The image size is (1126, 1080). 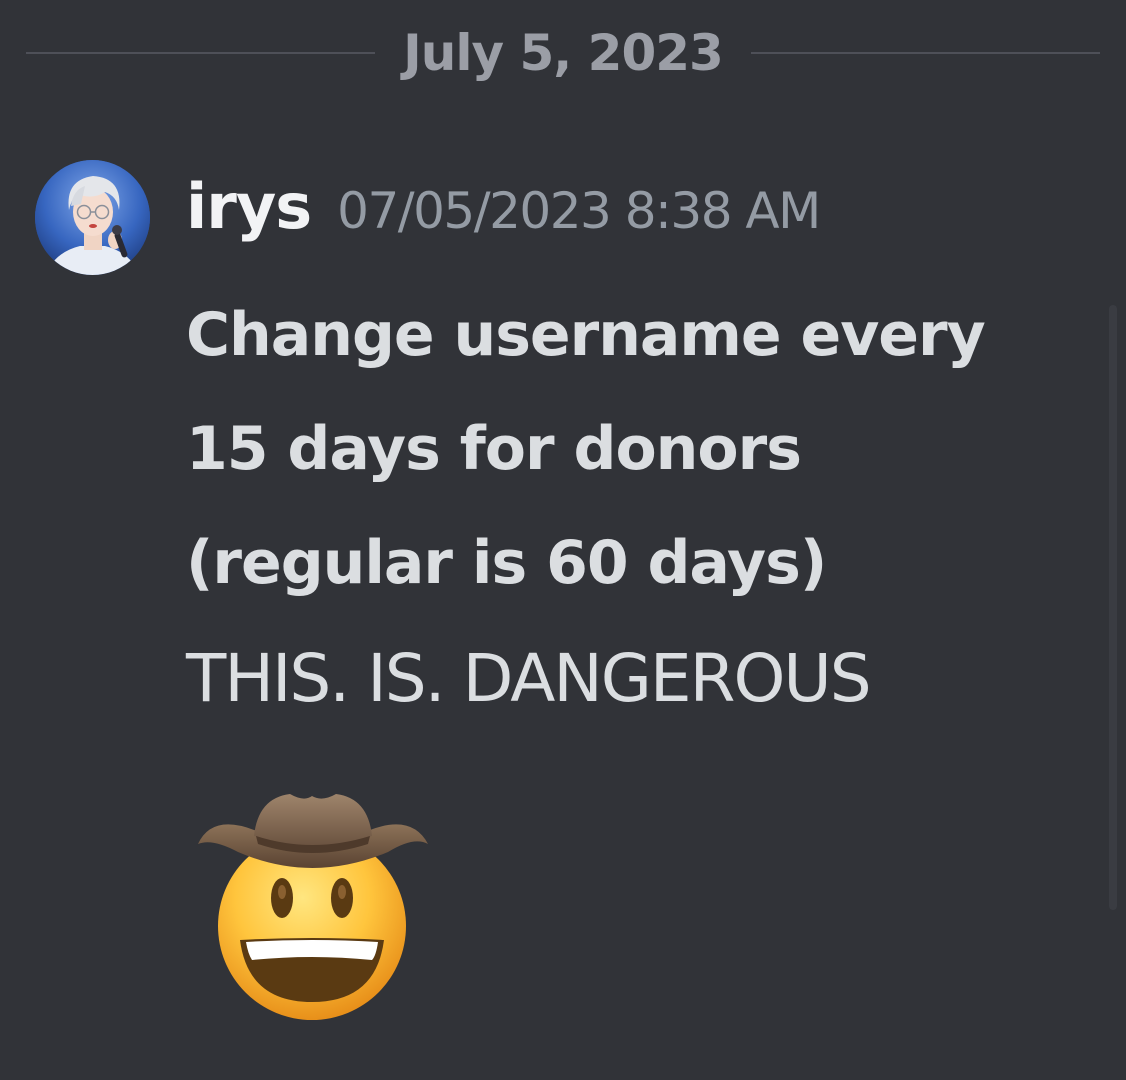 What do you see at coordinates (494, 449) in the screenshot?
I see `message-bold-line: 15 days for donors` at bounding box center [494, 449].